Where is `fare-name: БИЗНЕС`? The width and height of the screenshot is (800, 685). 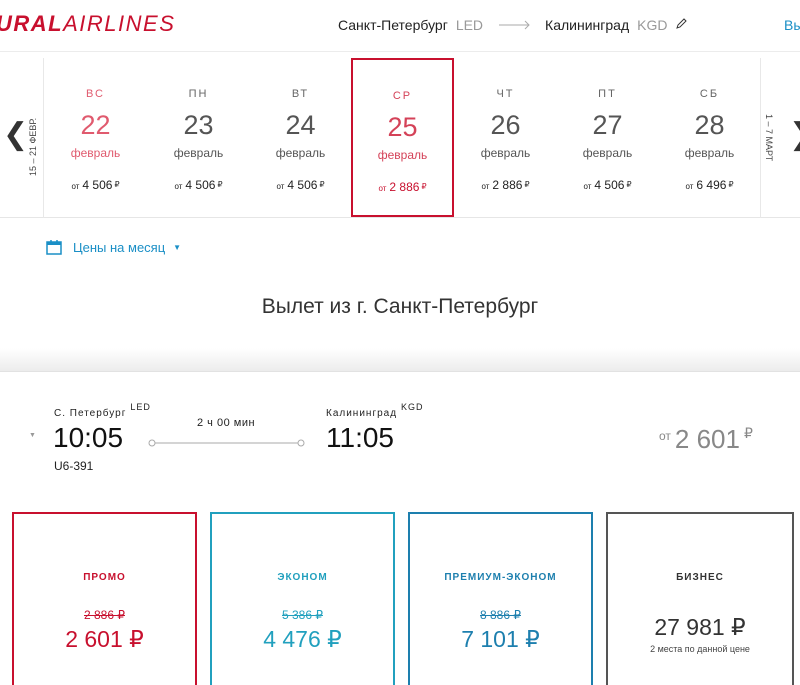
fare-name: БИЗНЕС is located at coordinates (700, 577).